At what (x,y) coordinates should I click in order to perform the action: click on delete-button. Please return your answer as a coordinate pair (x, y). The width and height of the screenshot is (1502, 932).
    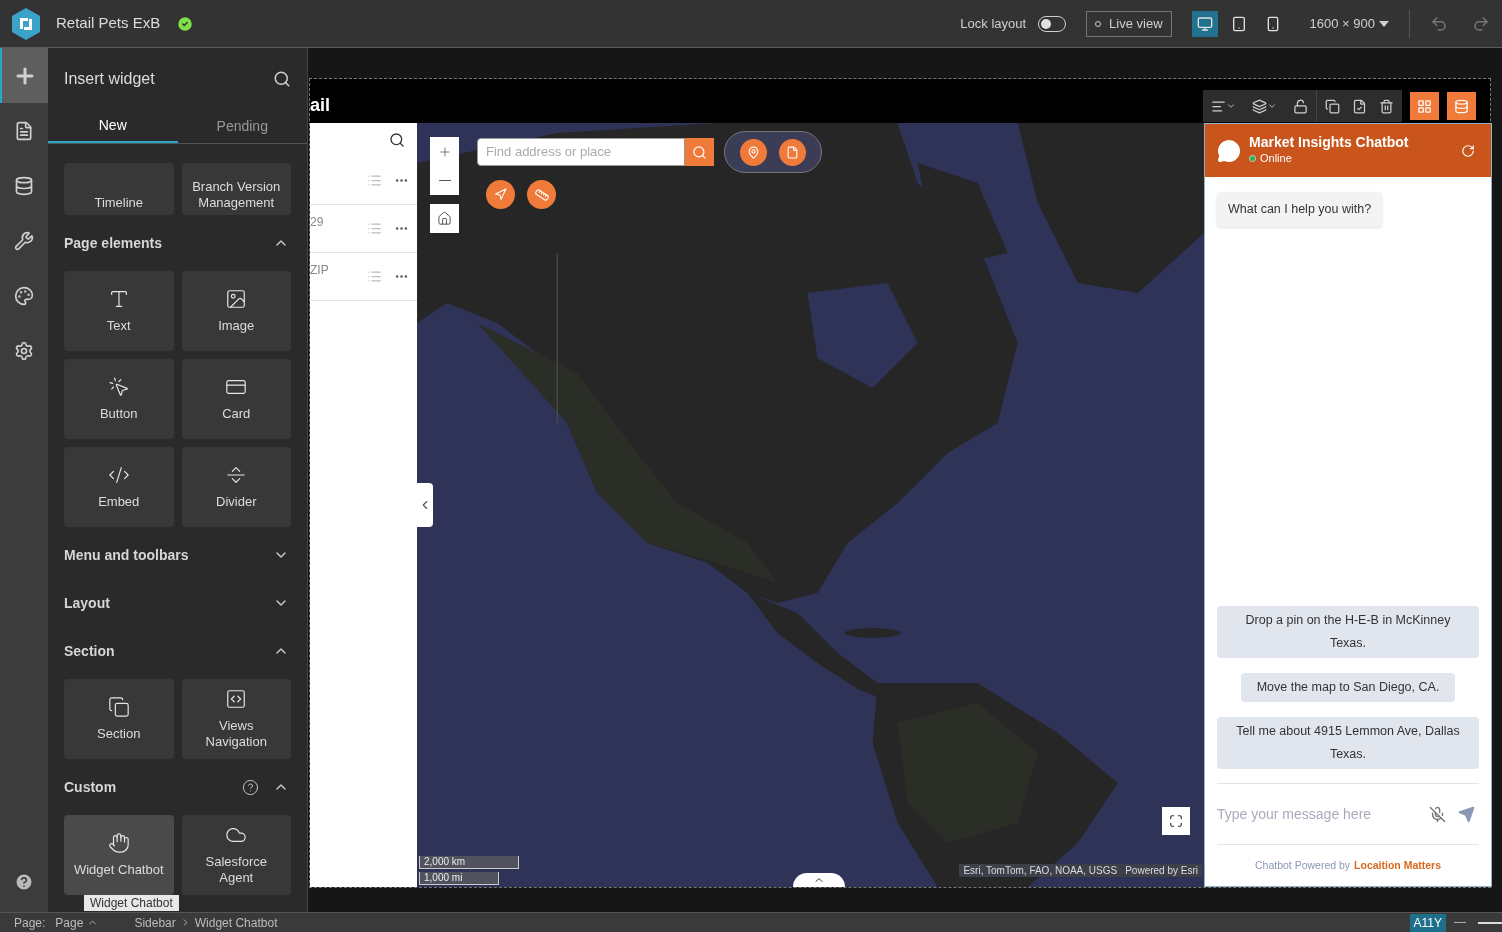
    Looking at the image, I should click on (1386, 106).